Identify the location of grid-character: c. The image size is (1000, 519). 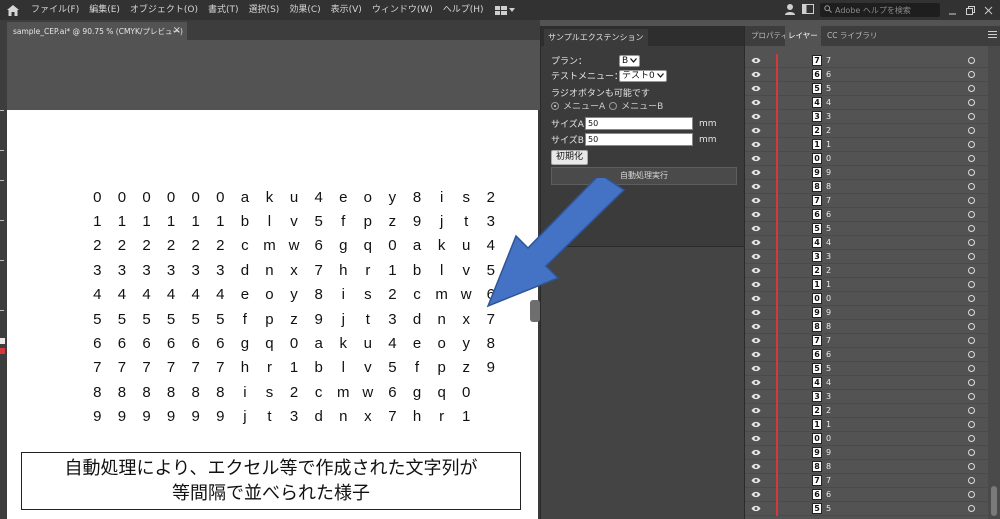
(417, 294).